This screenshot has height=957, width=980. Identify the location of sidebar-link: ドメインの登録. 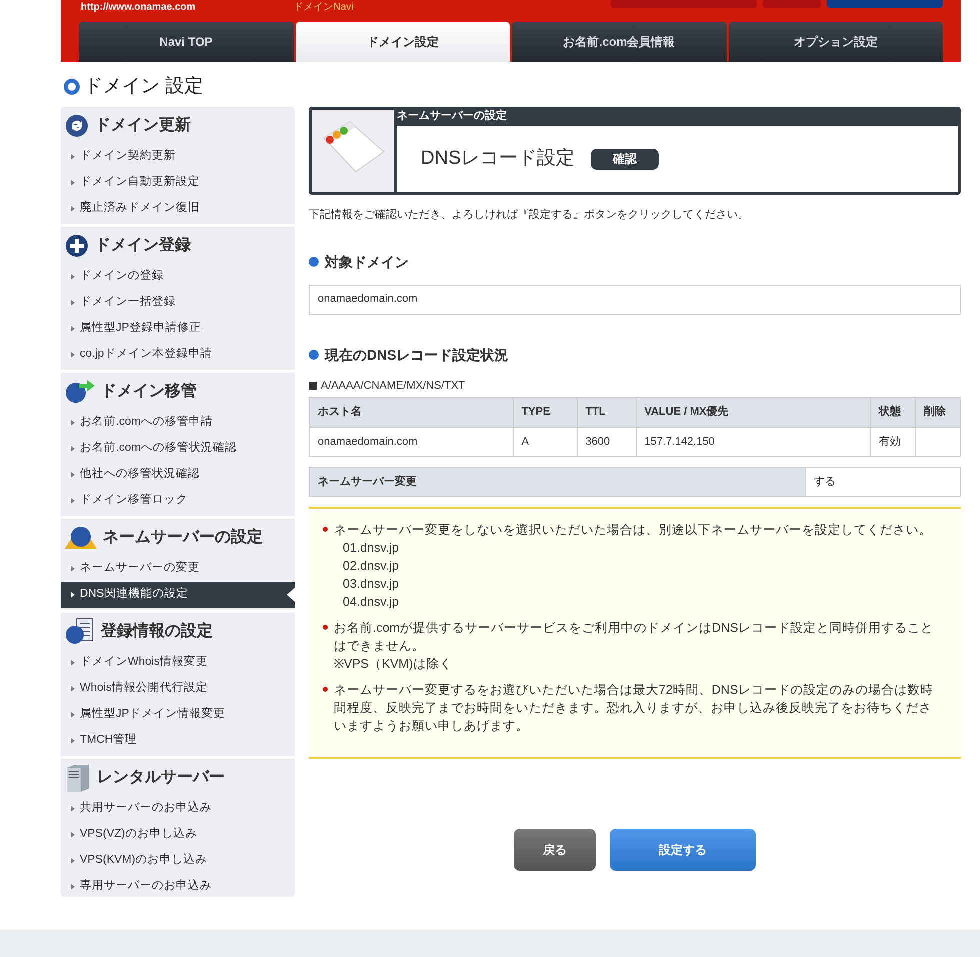
(178, 277).